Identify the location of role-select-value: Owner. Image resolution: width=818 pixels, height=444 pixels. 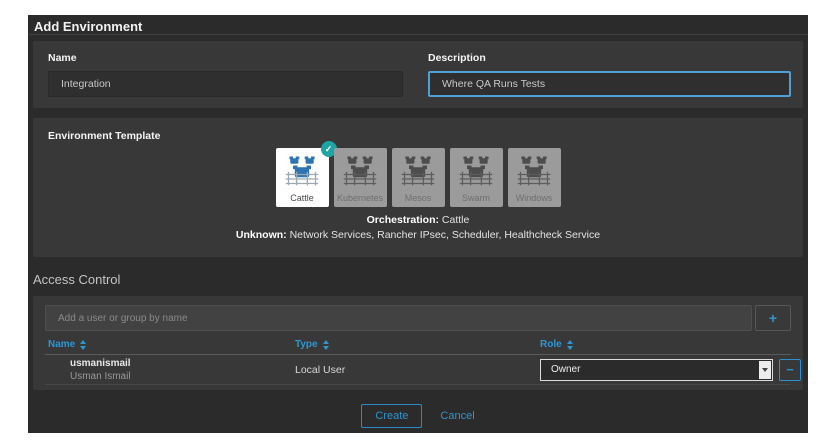
(566, 369).